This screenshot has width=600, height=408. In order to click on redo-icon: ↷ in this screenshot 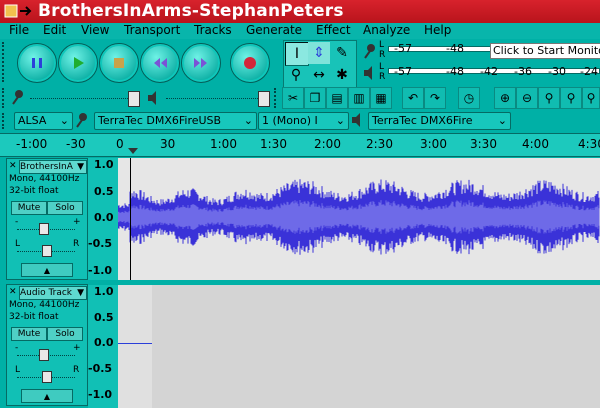, I will do `click(435, 98)`.